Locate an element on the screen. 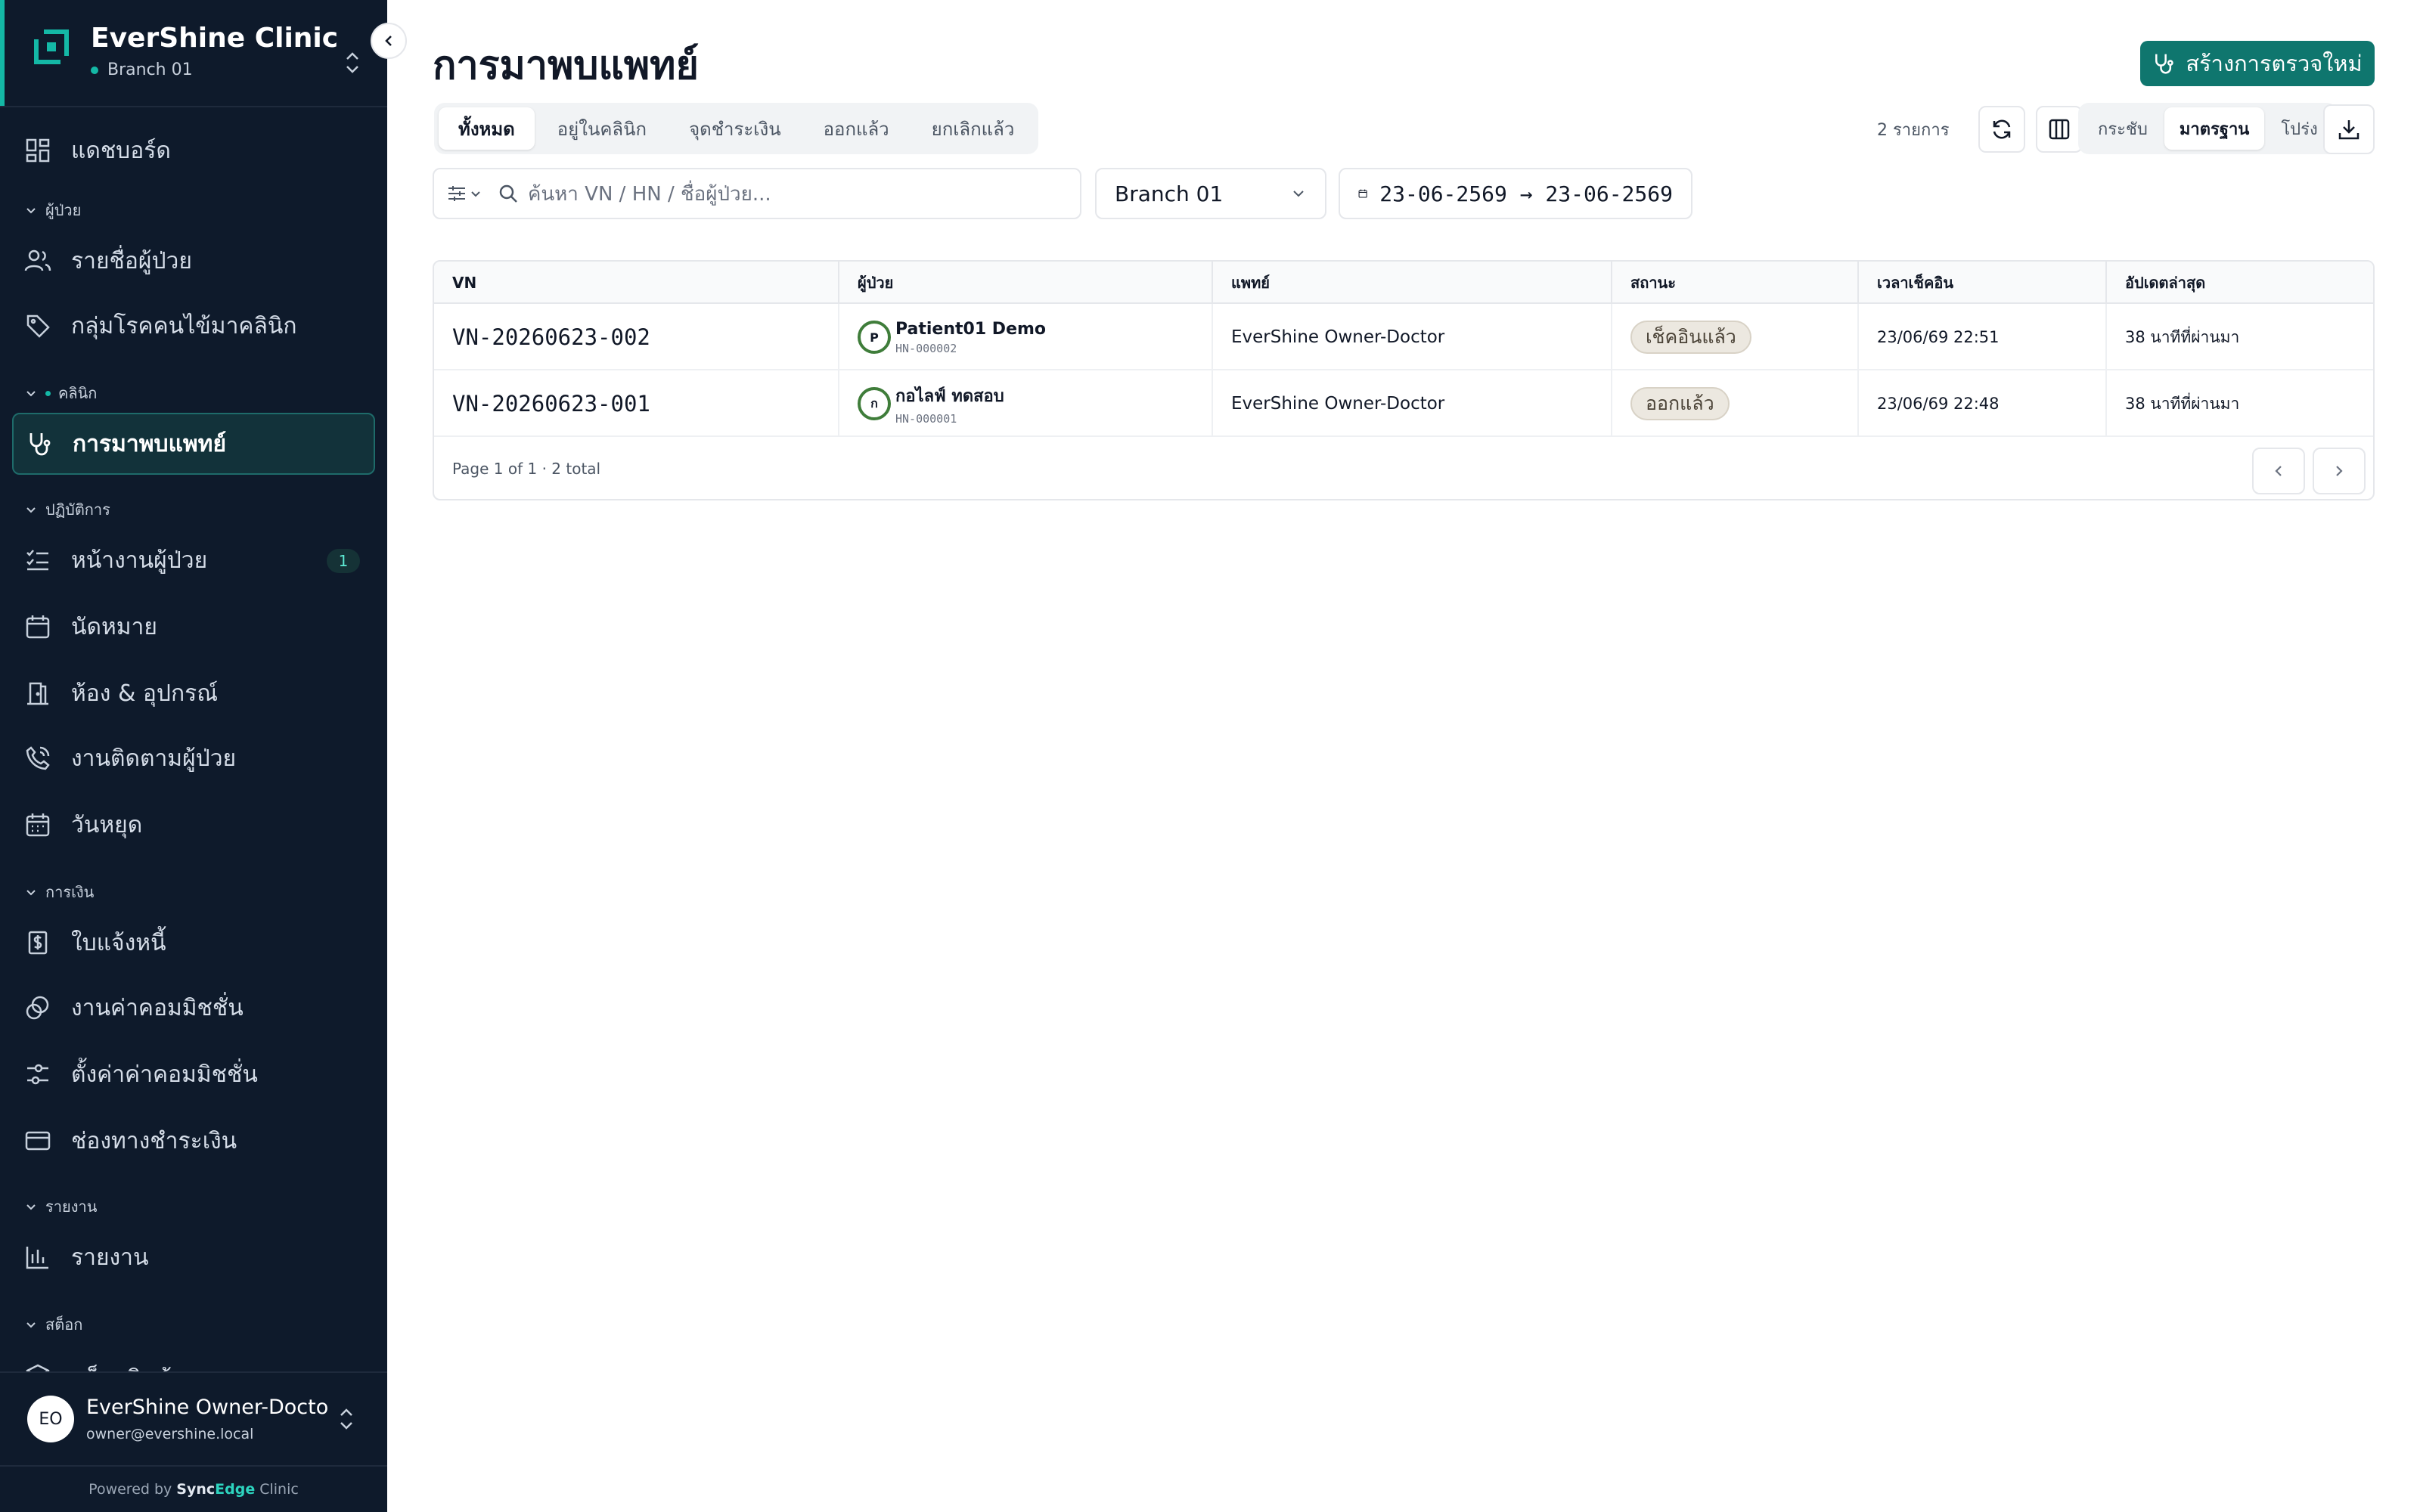  chevron-left-icon is located at coordinates (388, 41).